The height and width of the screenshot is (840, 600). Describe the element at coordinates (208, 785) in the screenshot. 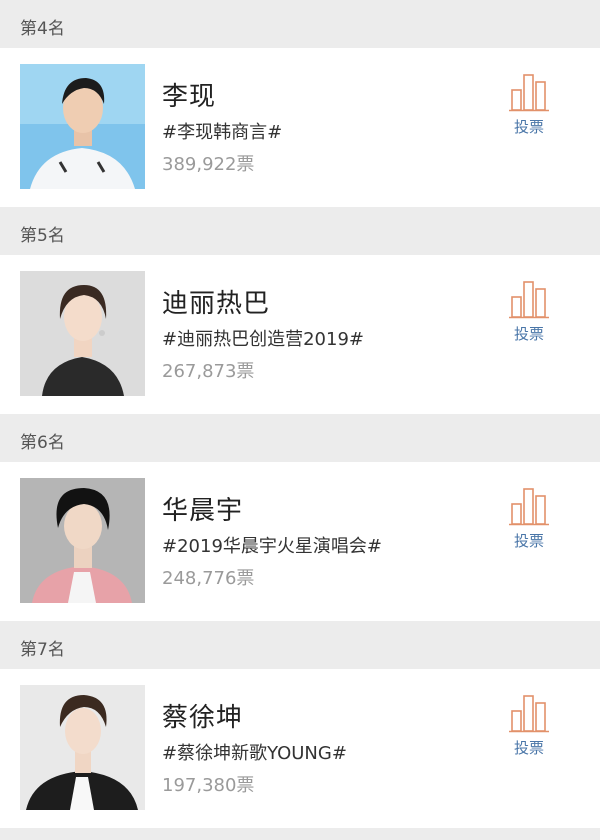

I see `vote-count: 197,380票` at that location.